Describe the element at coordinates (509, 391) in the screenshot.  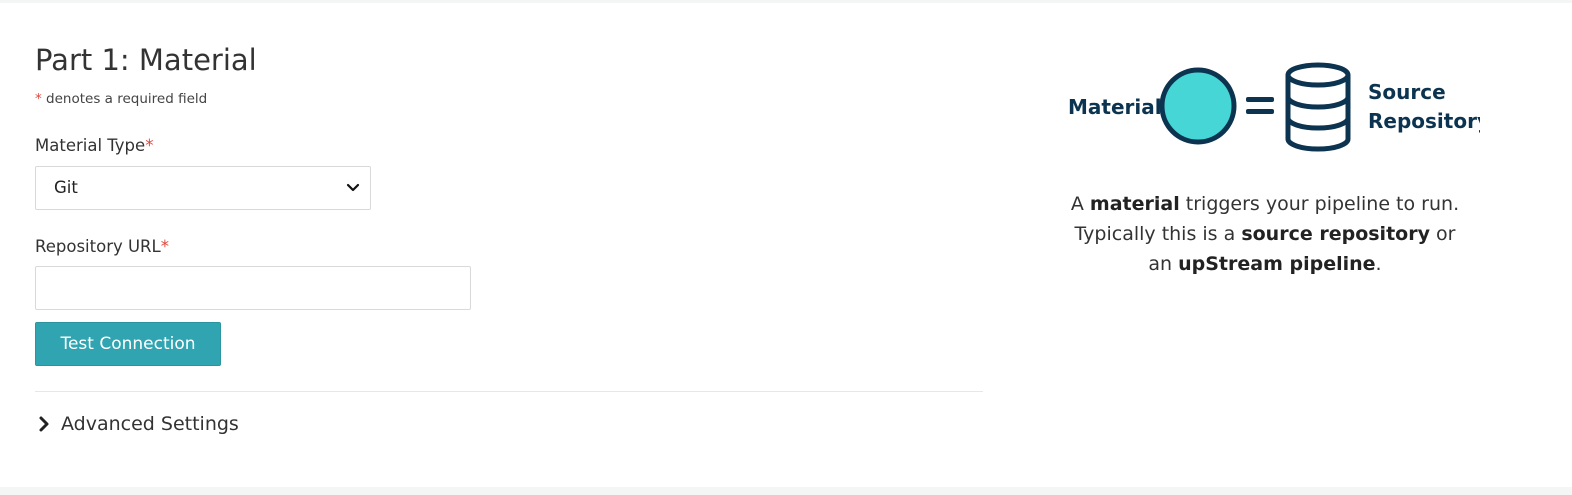
I see `section-divider` at that location.